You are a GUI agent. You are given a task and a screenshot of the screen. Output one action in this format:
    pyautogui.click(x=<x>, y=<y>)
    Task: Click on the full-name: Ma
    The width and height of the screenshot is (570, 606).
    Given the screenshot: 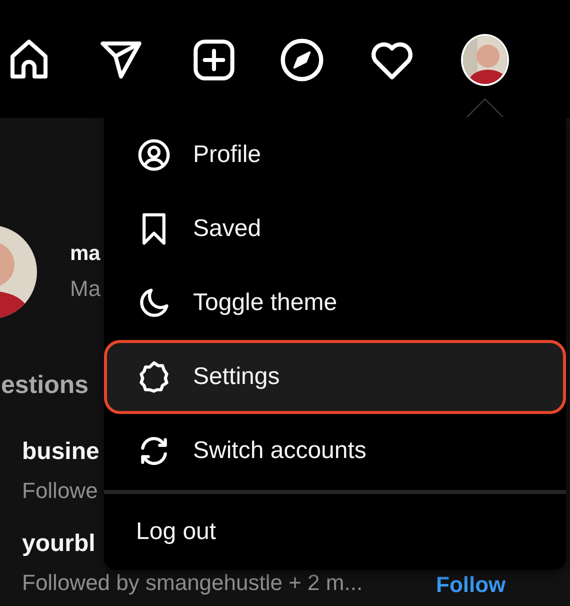 What is the action you would take?
    pyautogui.click(x=85, y=289)
    